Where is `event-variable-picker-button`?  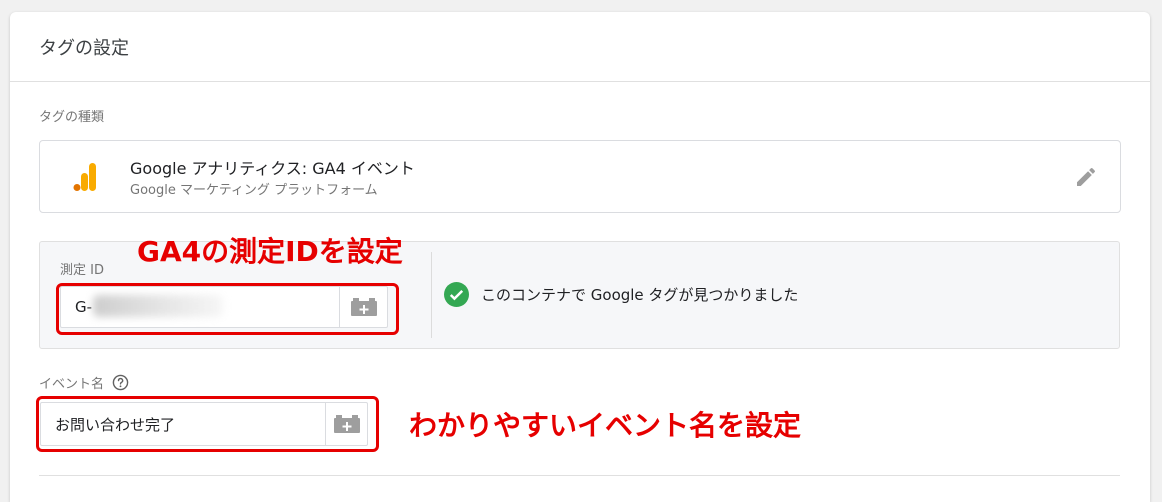
event-variable-picker-button is located at coordinates (346, 424).